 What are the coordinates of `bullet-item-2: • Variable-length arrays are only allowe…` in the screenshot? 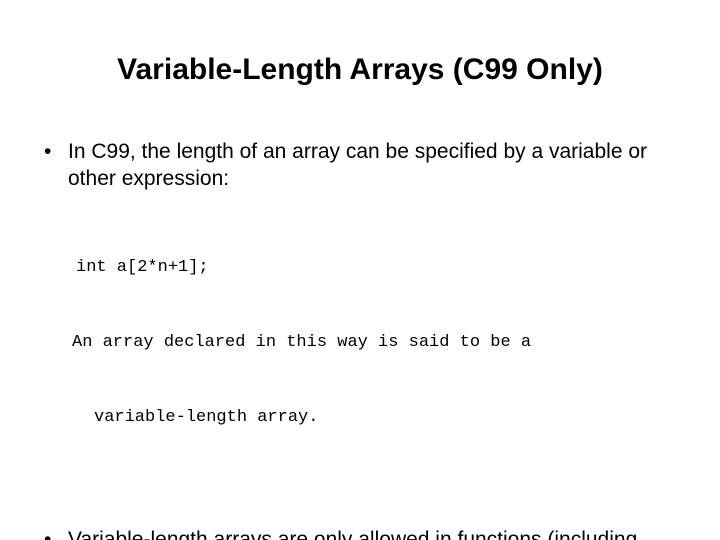 It's located at (360, 533).